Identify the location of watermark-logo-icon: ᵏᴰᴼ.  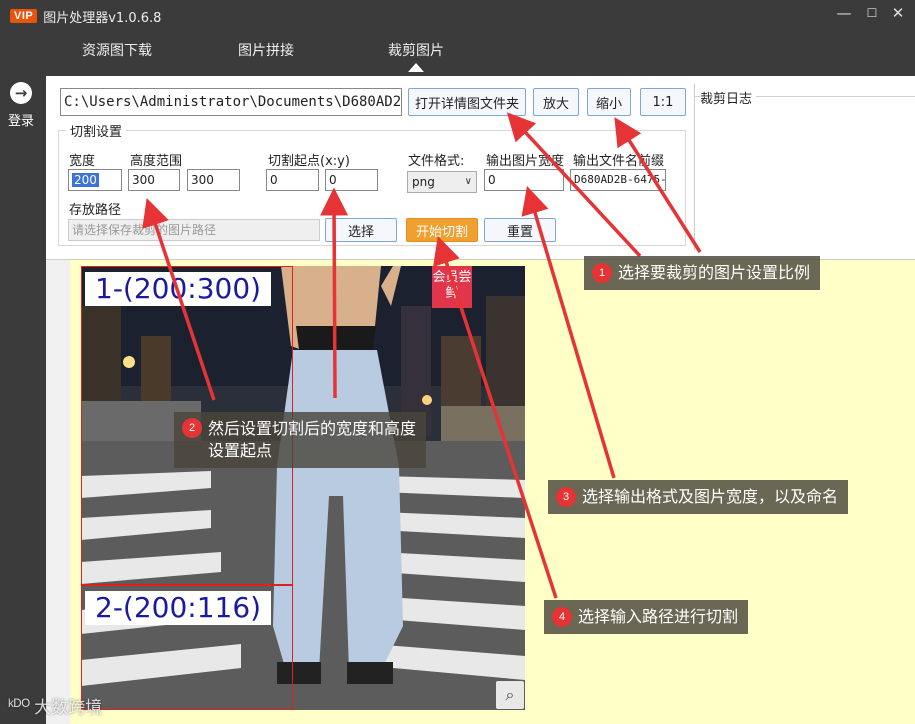
(19, 705).